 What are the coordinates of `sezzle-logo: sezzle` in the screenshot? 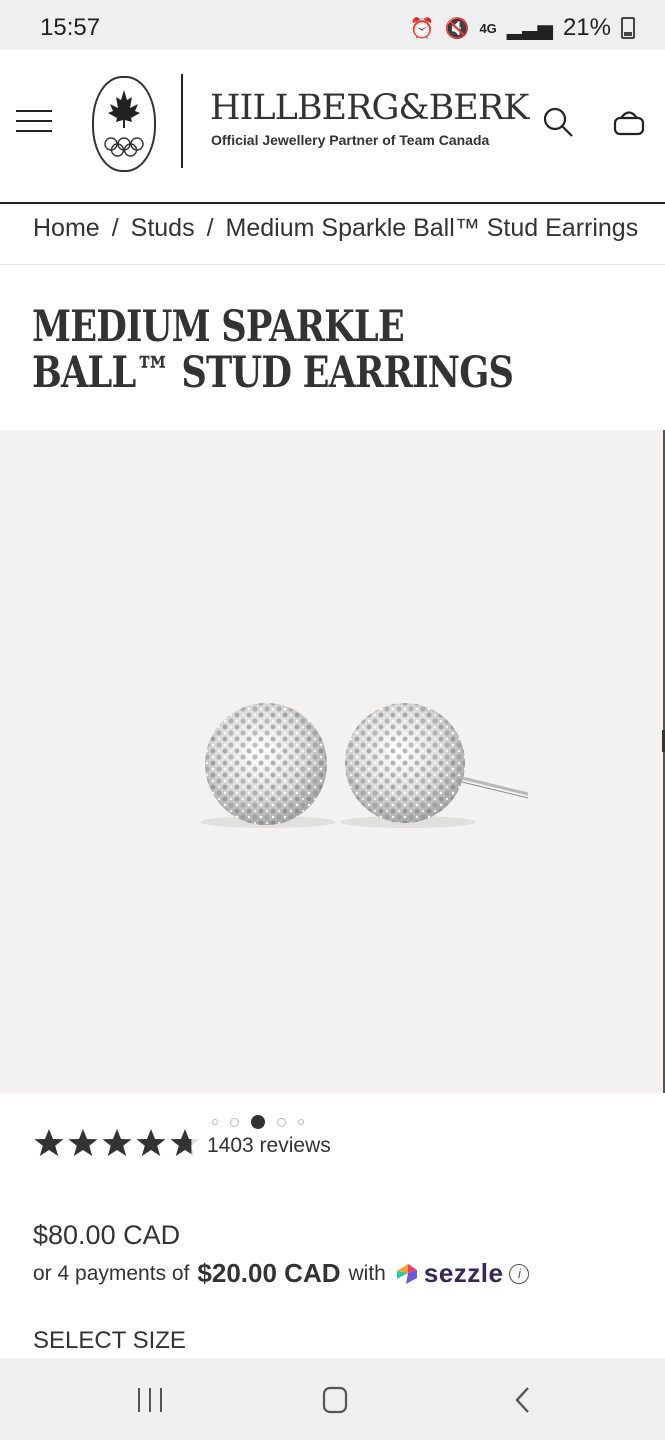 It's located at (449, 1273).